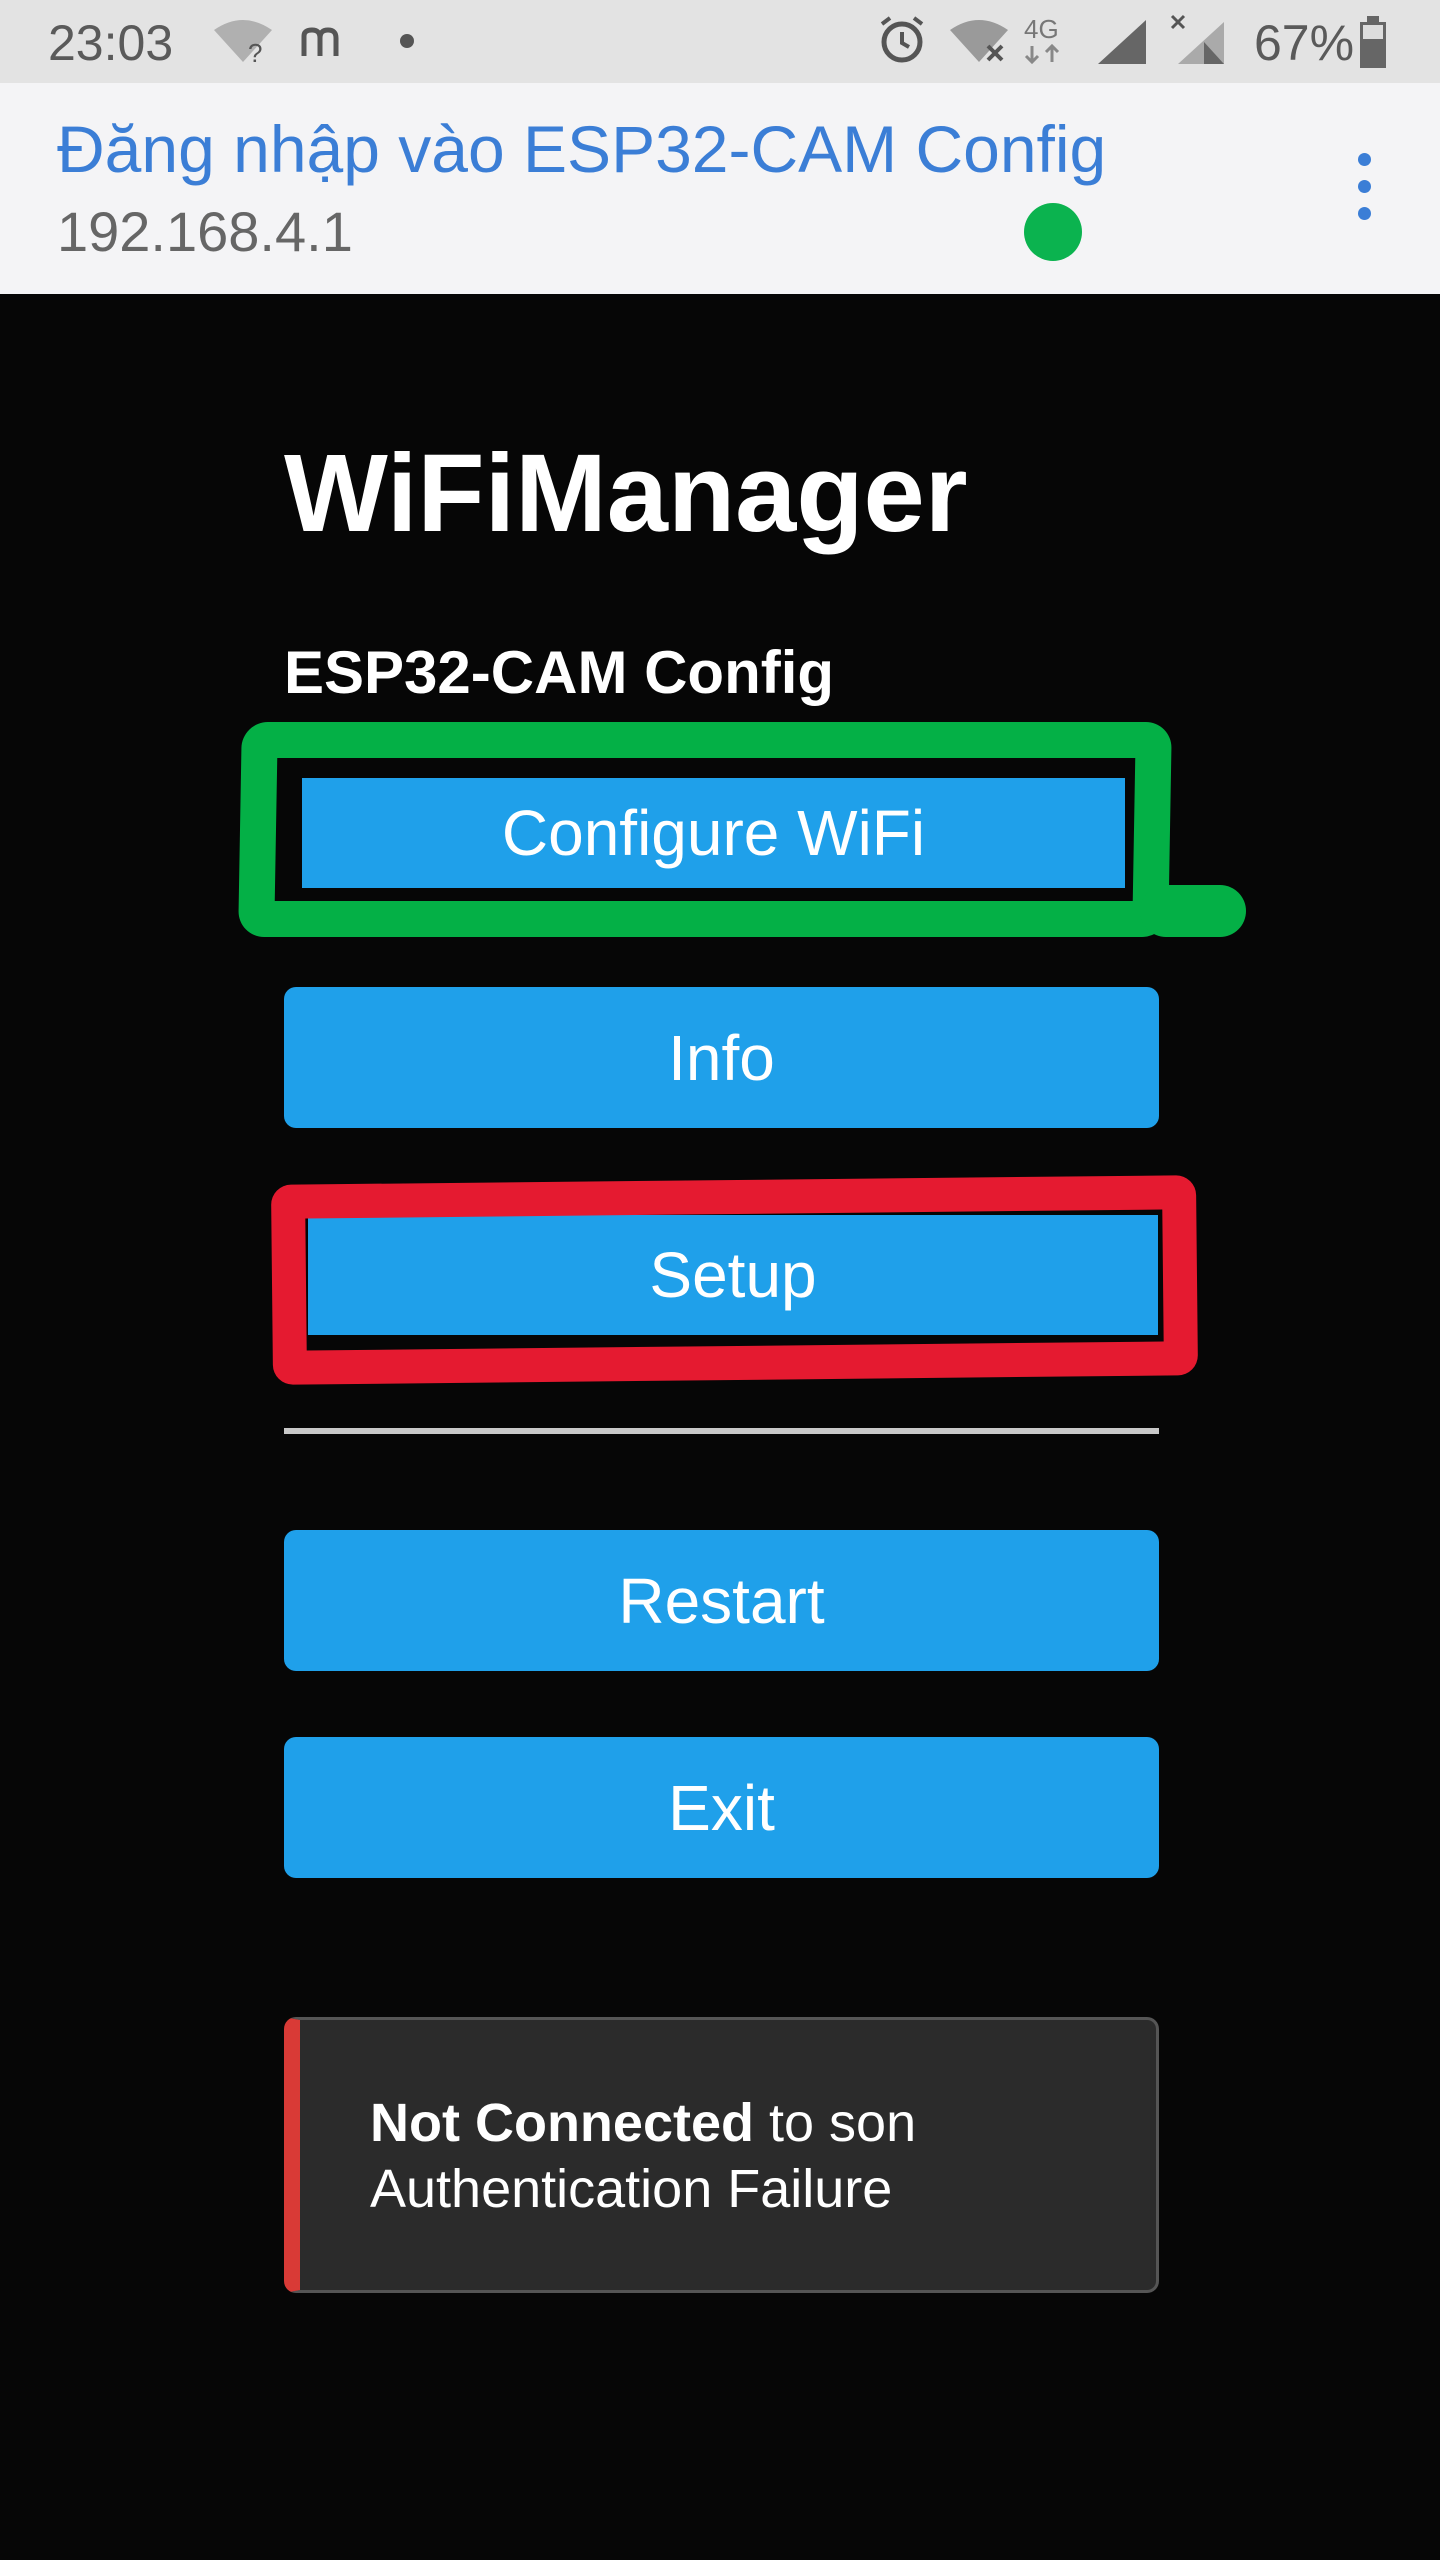 Image resolution: width=1440 pixels, height=2560 pixels. I want to click on alarm-icon, so click(902, 39).